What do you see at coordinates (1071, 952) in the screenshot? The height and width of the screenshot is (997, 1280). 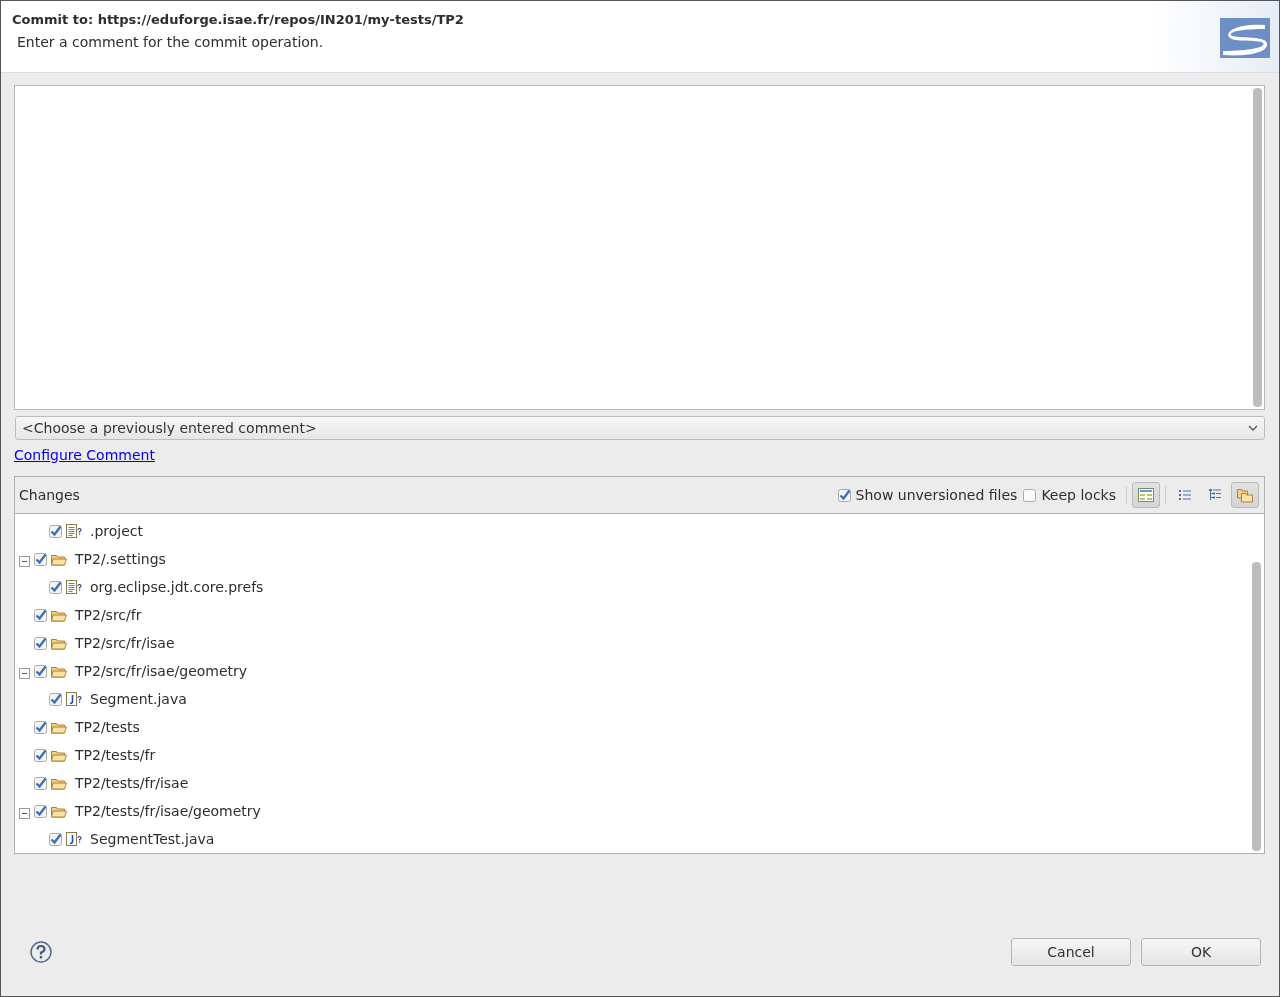 I see `dialog-button: Cancel` at bounding box center [1071, 952].